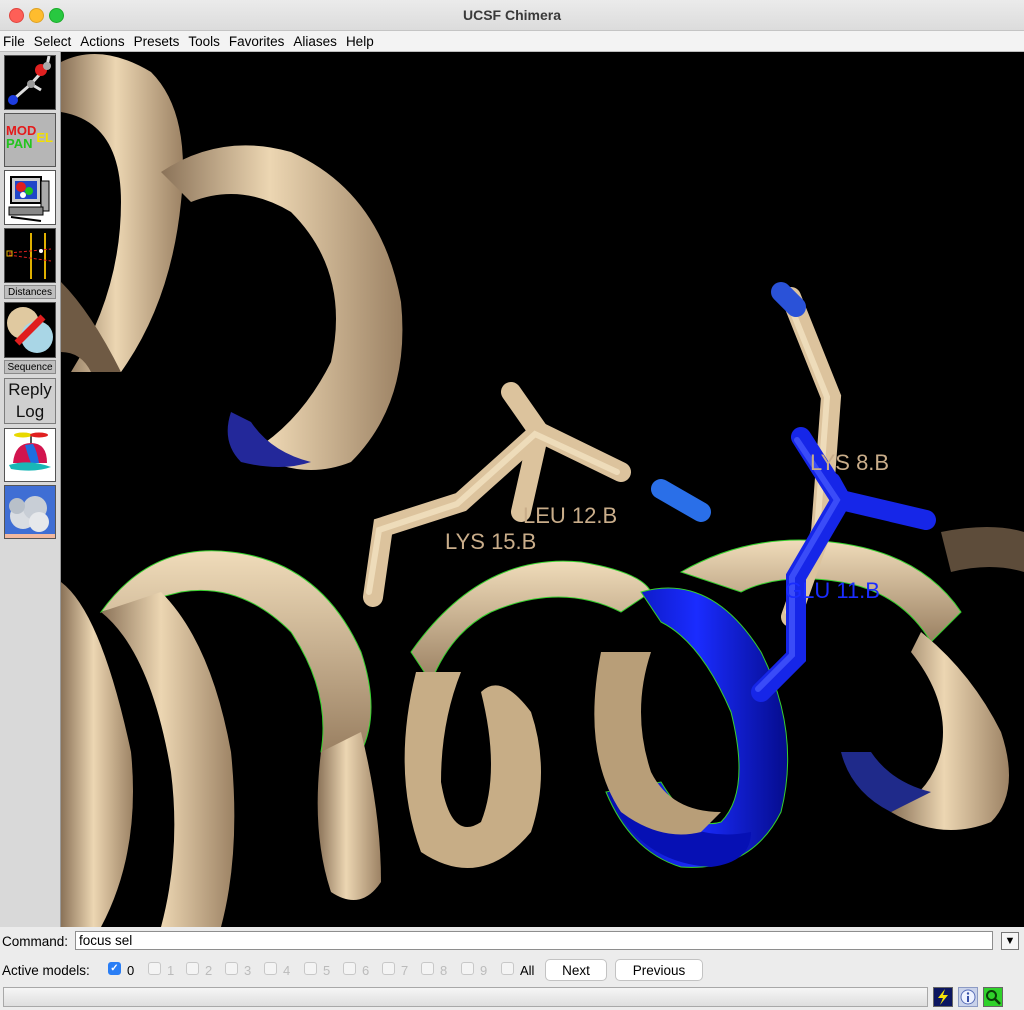 This screenshot has width=1024, height=1010. Describe the element at coordinates (30, 255) in the screenshot. I see `distances-icon` at that location.